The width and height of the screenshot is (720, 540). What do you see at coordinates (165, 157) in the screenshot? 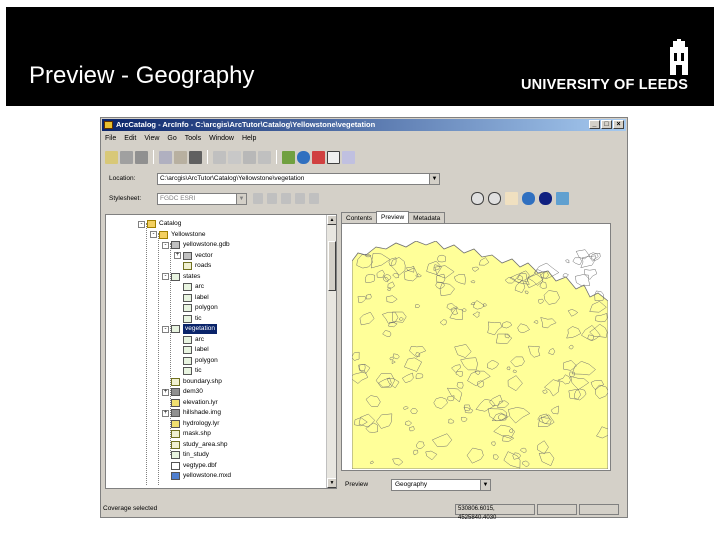
I see `copy-icon` at bounding box center [165, 157].